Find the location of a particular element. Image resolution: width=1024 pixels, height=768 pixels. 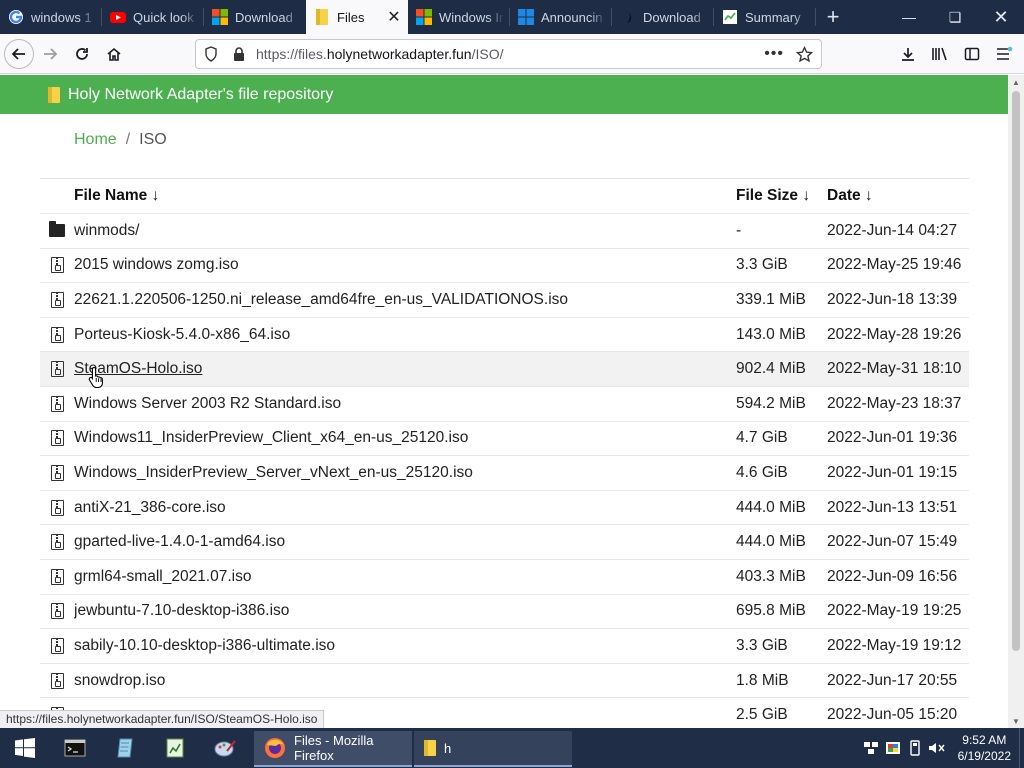

sort-by-date-header: Date ↓ is located at coordinates (898, 196).